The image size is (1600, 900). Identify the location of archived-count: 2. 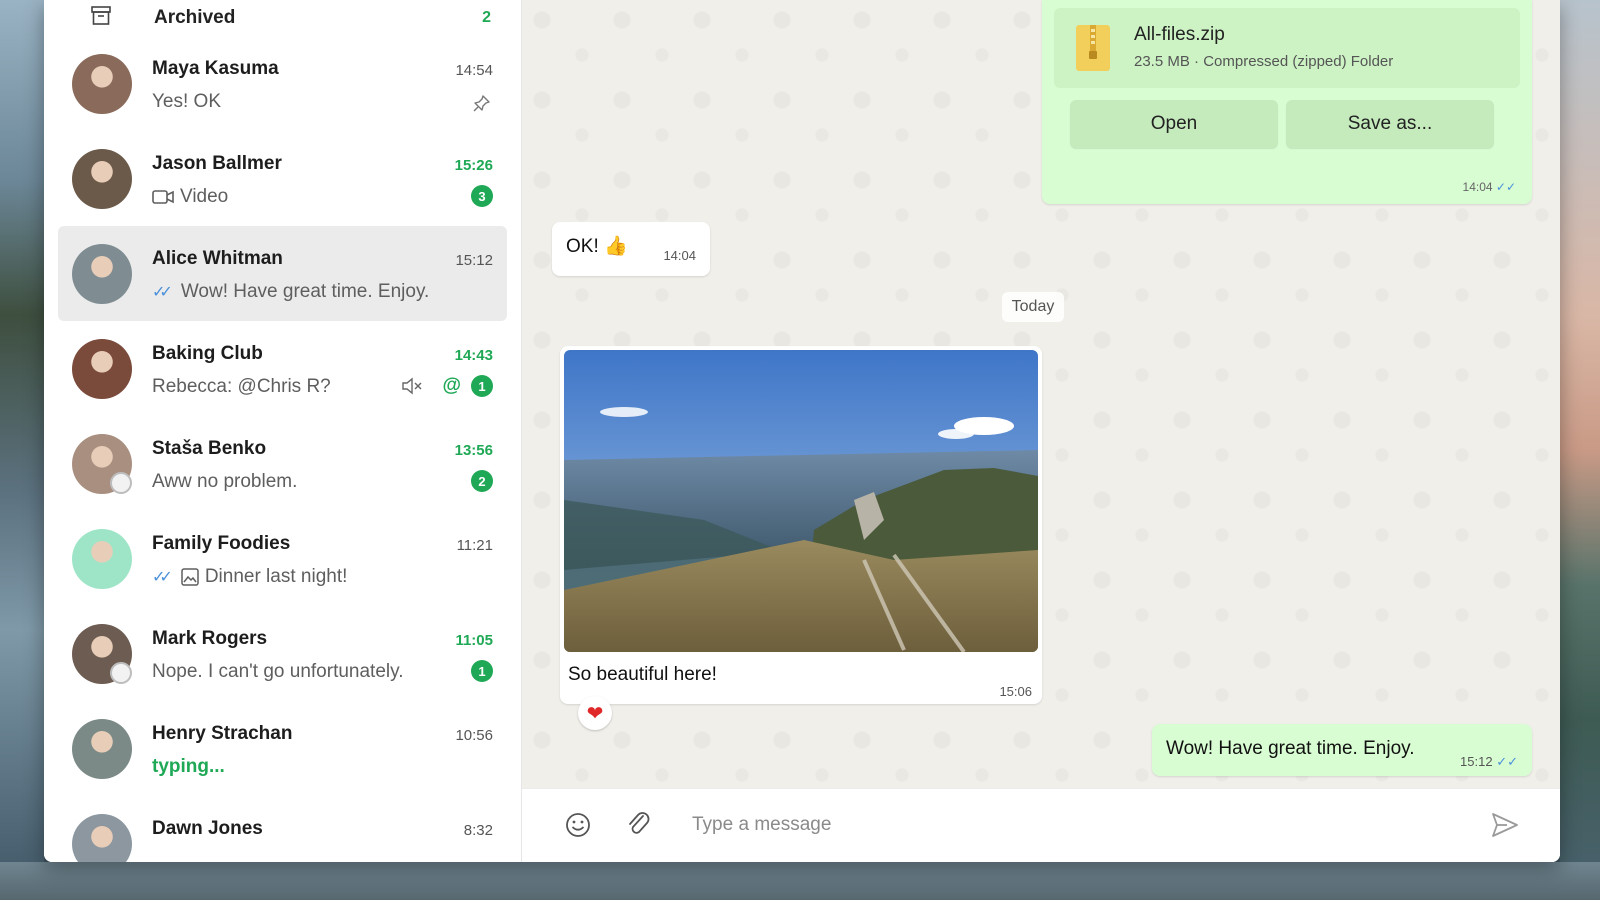
(486, 17).